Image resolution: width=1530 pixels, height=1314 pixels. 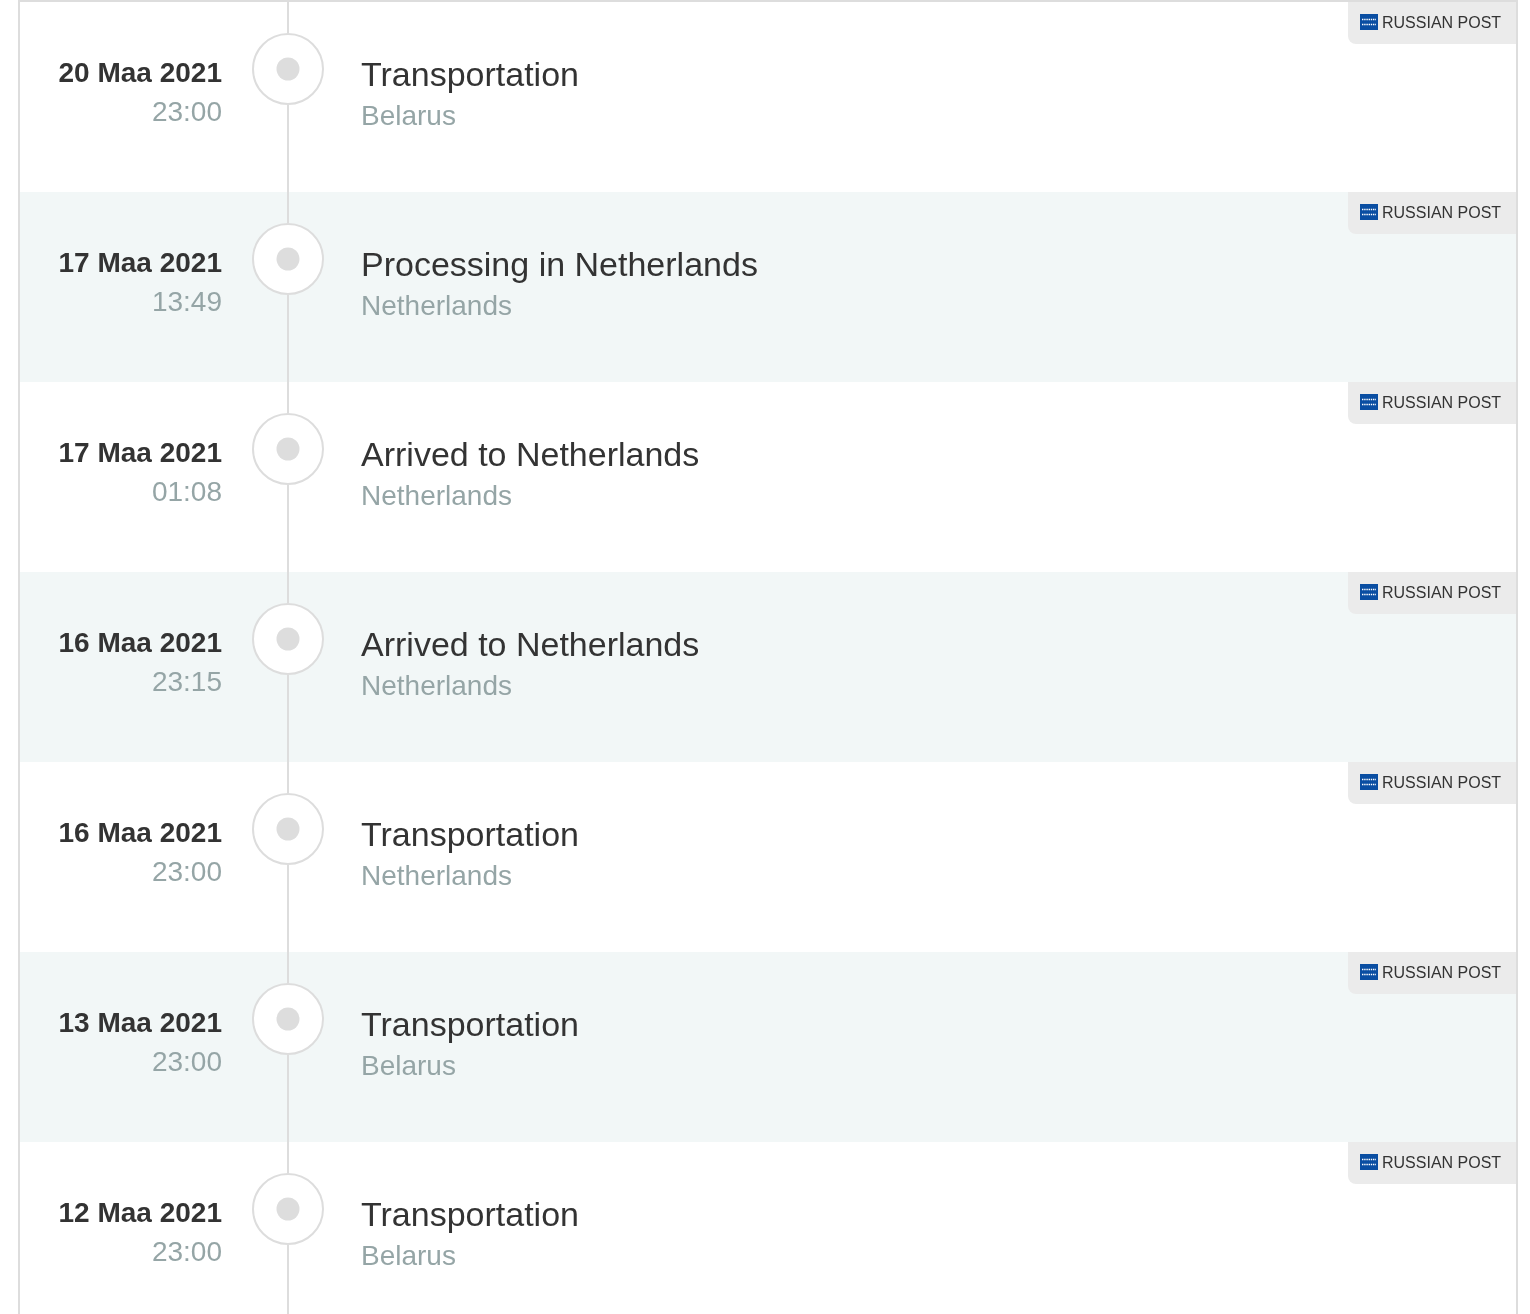 I want to click on event-time: 01:08, so click(x=186, y=492).